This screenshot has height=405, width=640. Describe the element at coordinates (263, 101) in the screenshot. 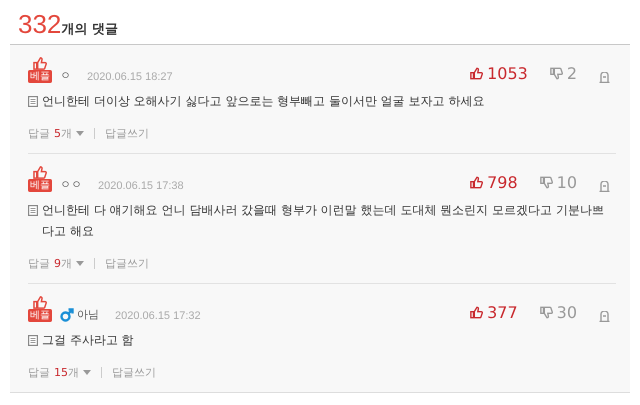

I see `comment-text: 언니한테 더이상 오해사기 싫다고 앞으로는 형부빼고 둘이서만 얼굴 보자고 하세요` at that location.